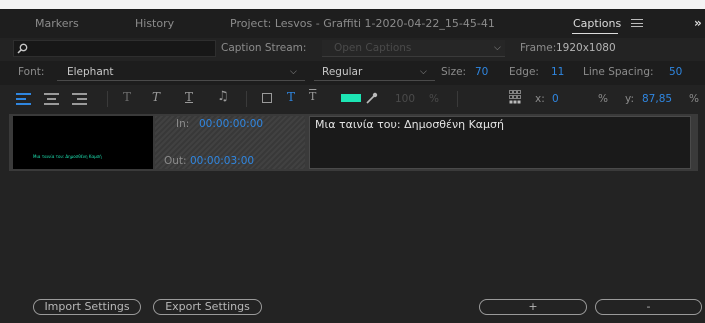 The width and height of the screenshot is (705, 323). Describe the element at coordinates (618, 72) in the screenshot. I see `line-spacing-label: Line Spacing:` at that location.